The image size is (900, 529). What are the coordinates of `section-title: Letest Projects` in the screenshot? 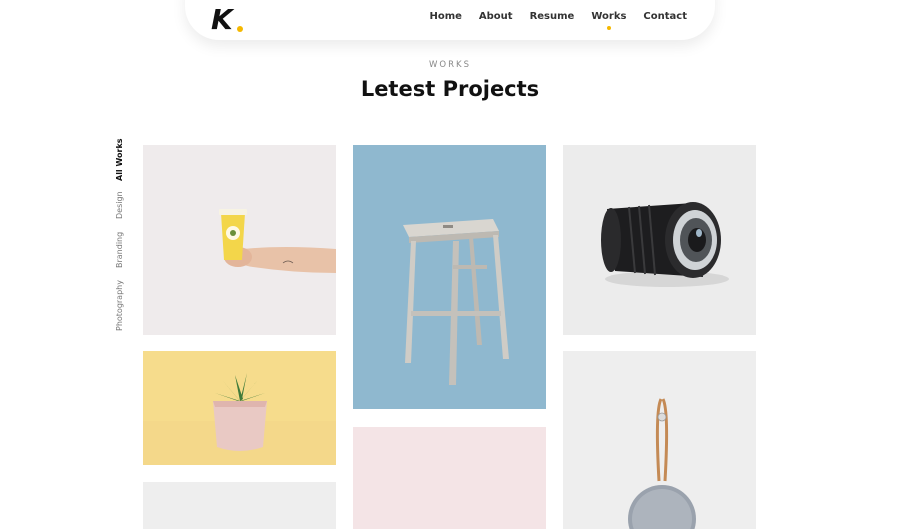 It's located at (450, 89).